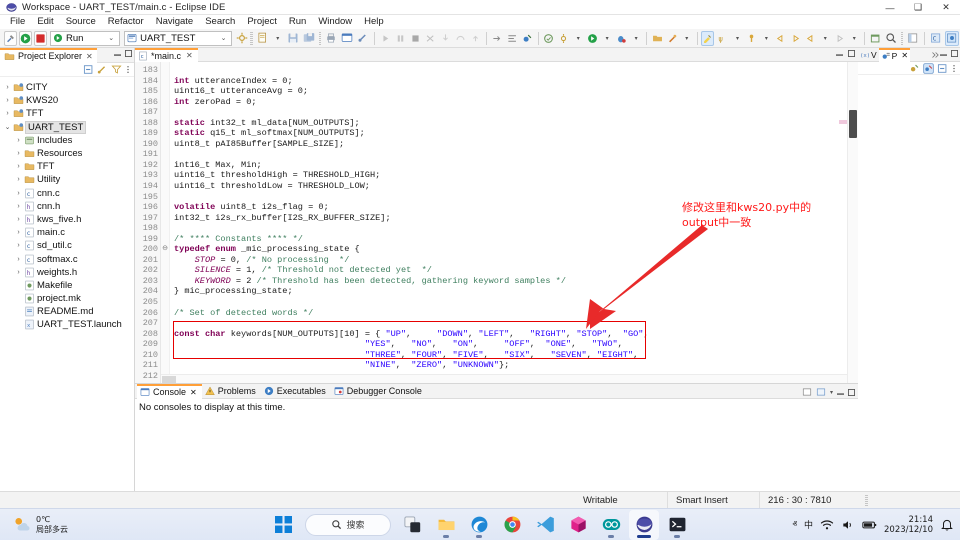 This screenshot has height=540, width=960. What do you see at coordinates (751, 38) in the screenshot?
I see `marker-icon` at bounding box center [751, 38].